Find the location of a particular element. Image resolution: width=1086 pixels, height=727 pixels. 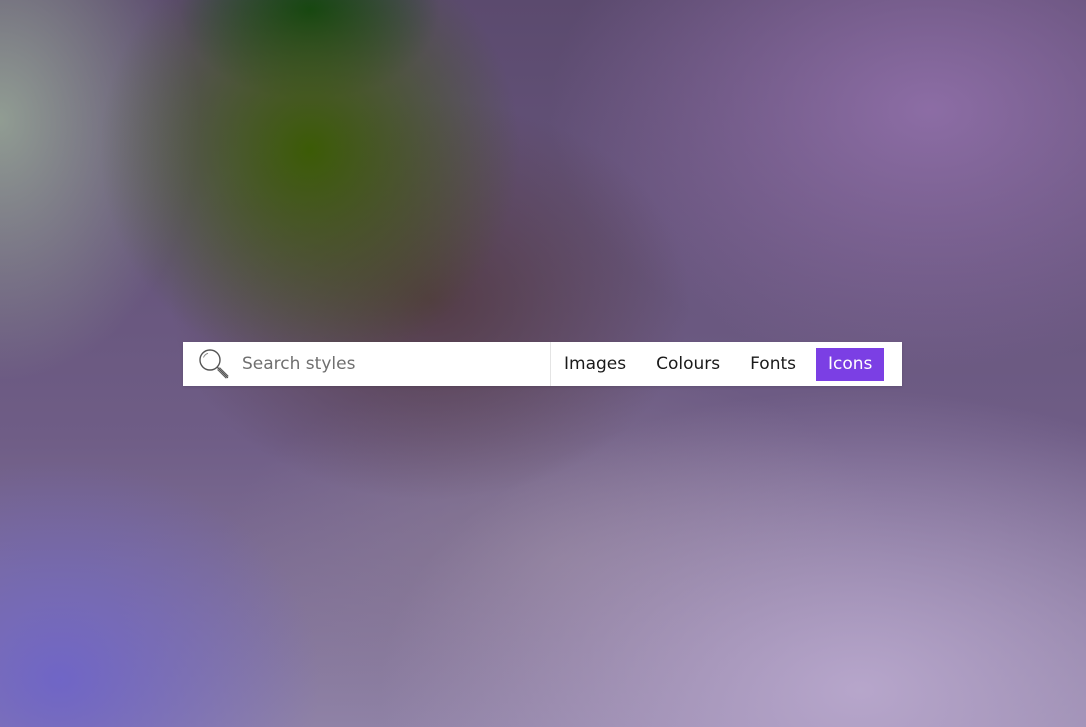

search-icon is located at coordinates (214, 364).